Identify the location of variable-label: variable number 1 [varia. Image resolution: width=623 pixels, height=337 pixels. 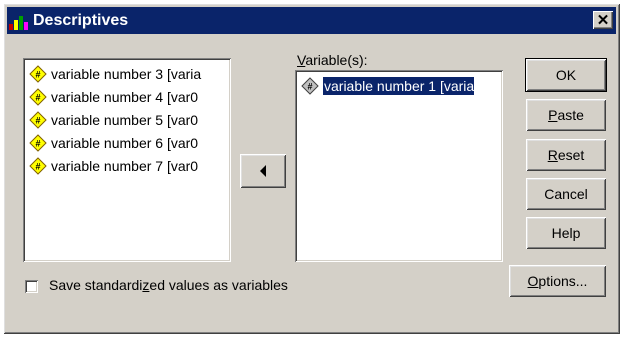
(398, 85).